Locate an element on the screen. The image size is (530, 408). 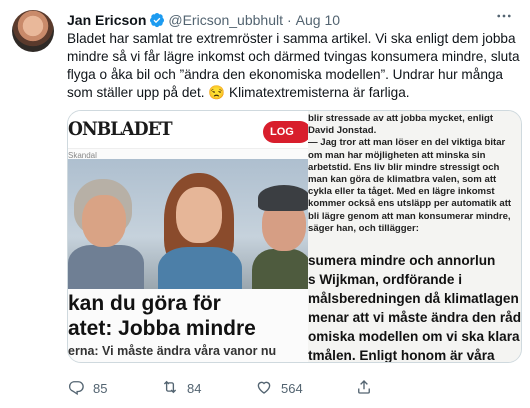
newspaper-masthead: ONBLADET is located at coordinates (120, 129).